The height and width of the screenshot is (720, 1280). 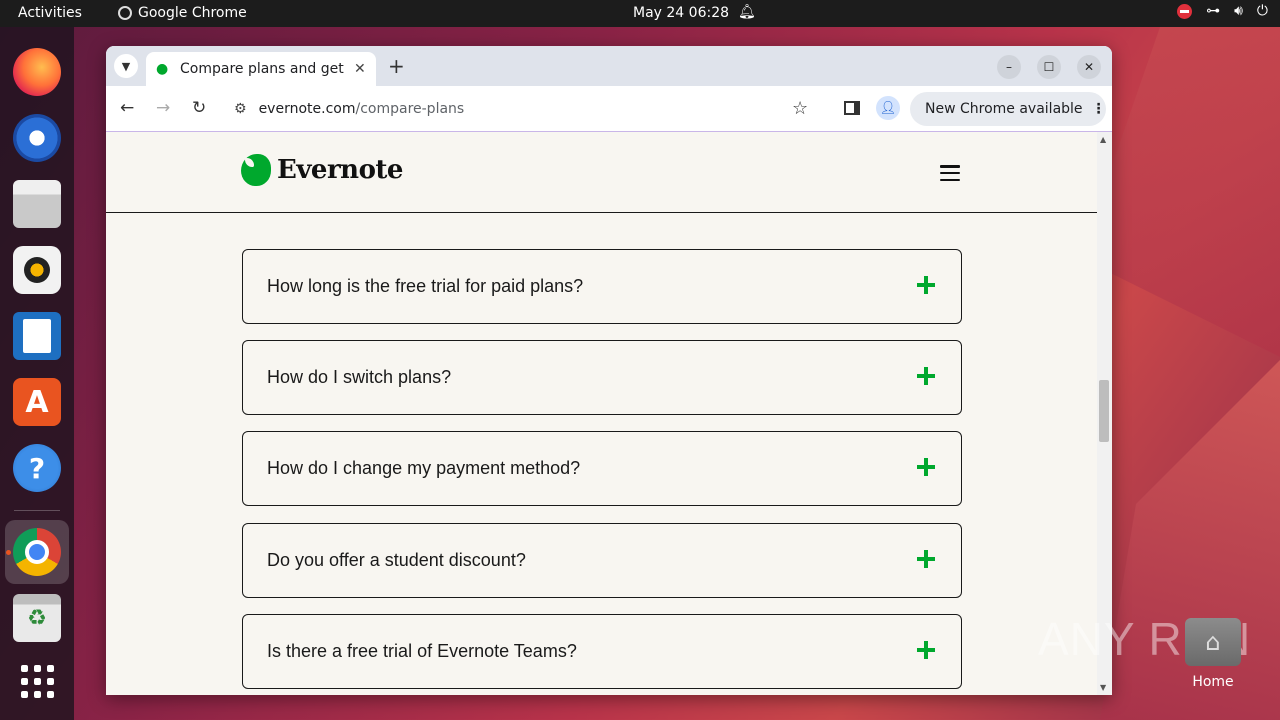 I want to click on url-text: evernote.com/compare-plans, so click(x=362, y=109).